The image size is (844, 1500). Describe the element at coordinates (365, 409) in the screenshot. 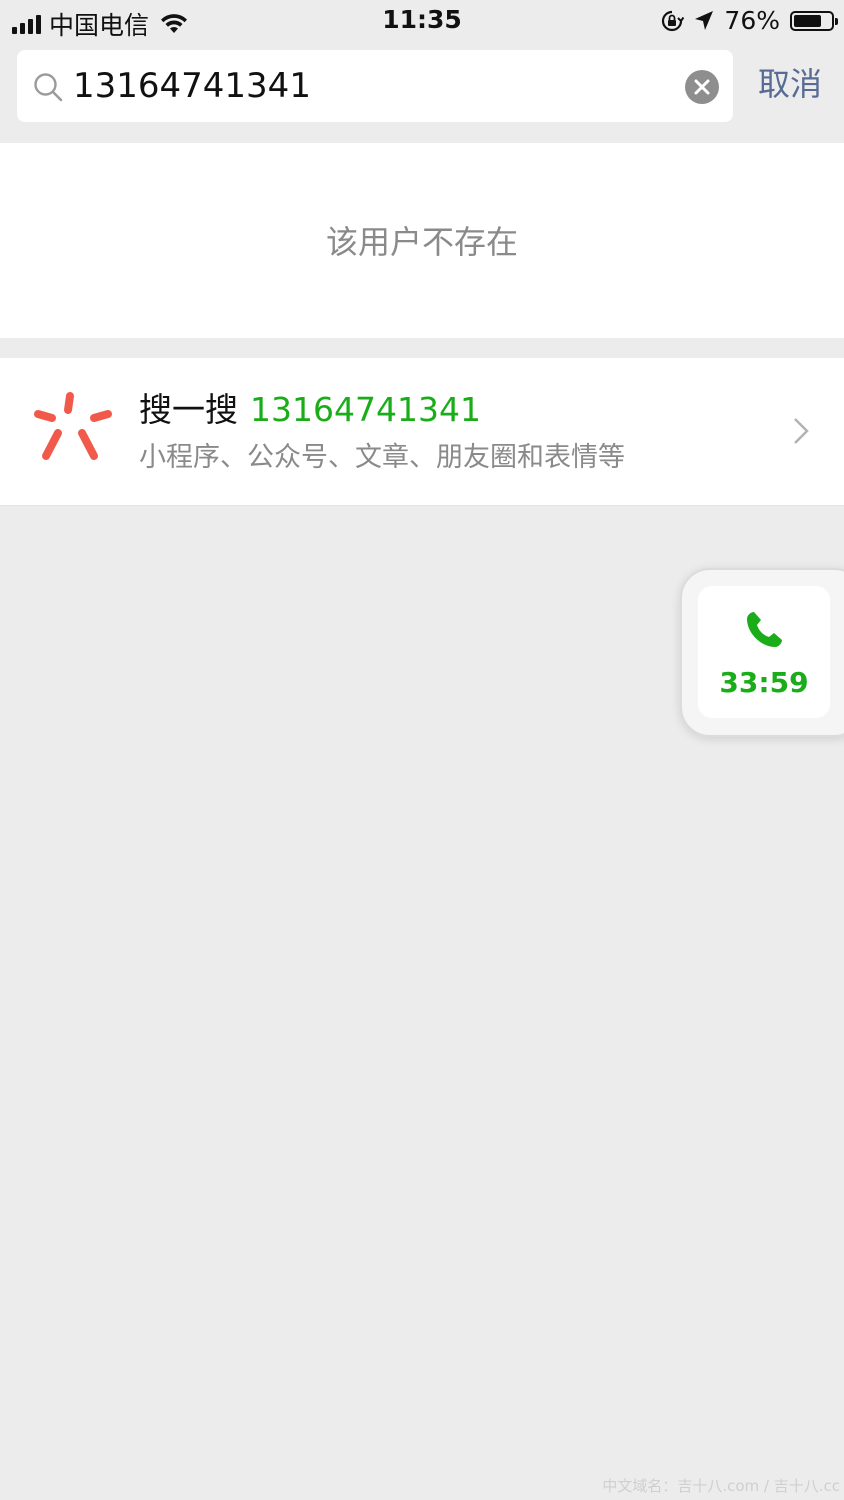

I see `souyisou-query: 13164741341` at that location.